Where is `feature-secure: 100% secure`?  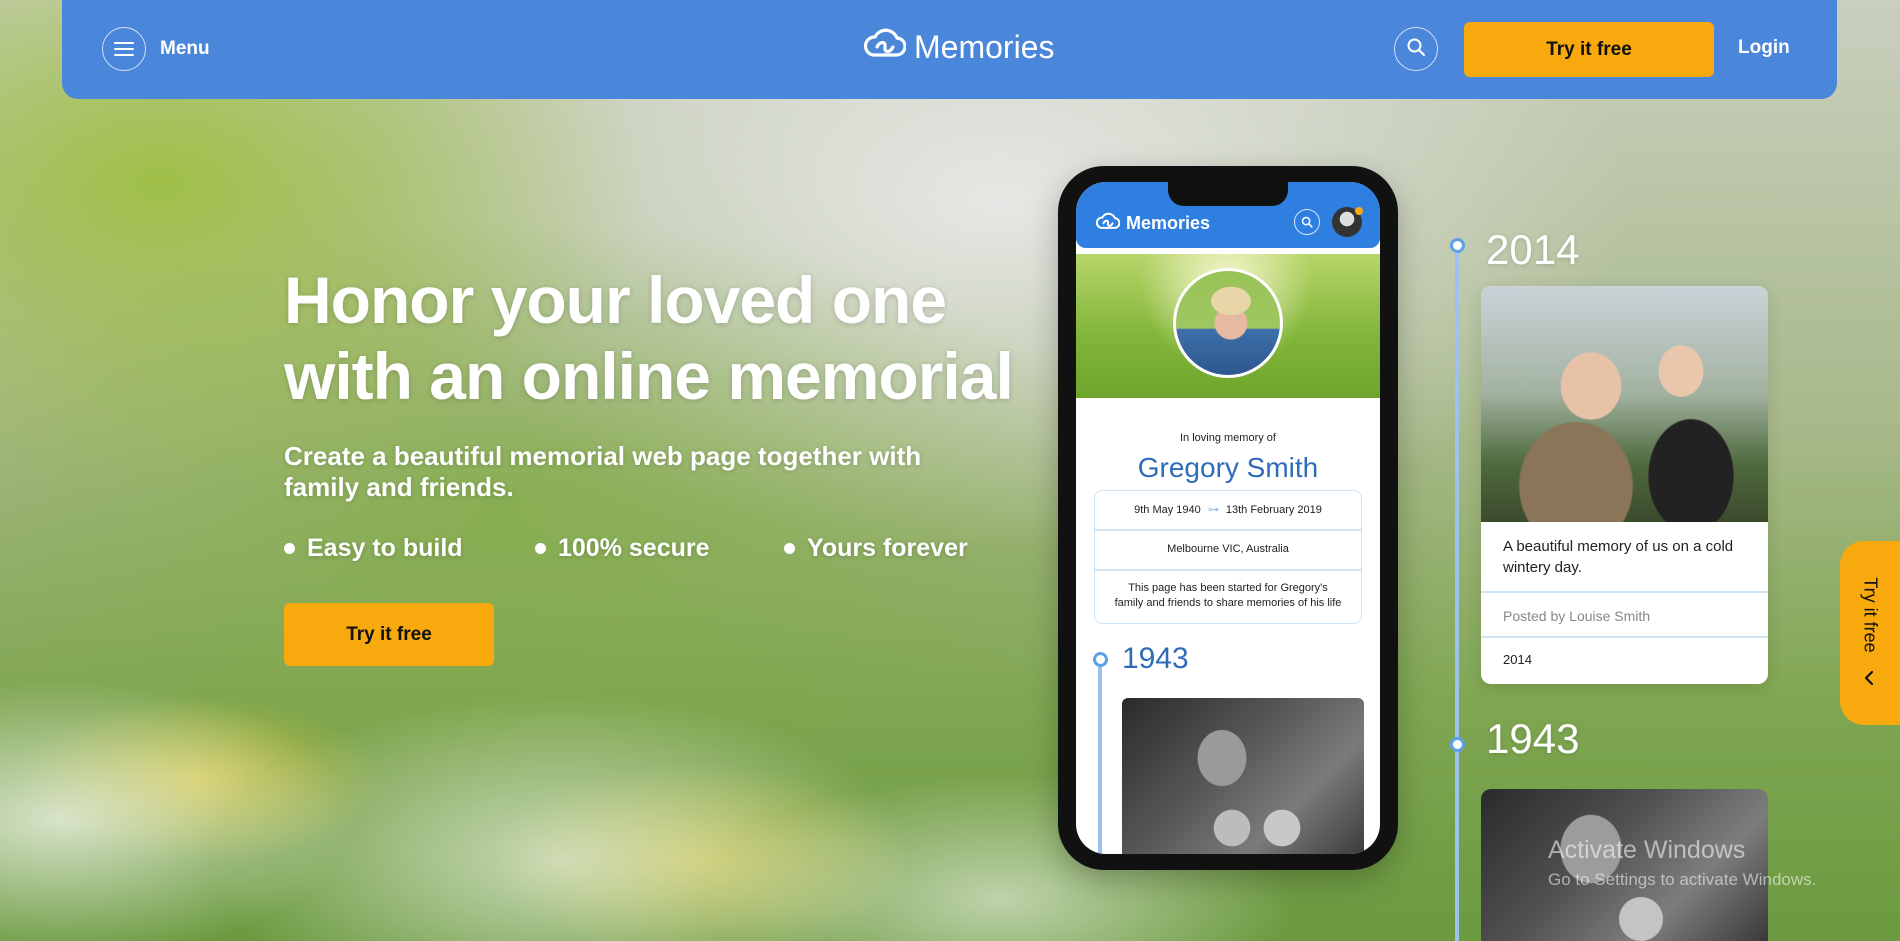 feature-secure: 100% secure is located at coordinates (622, 548).